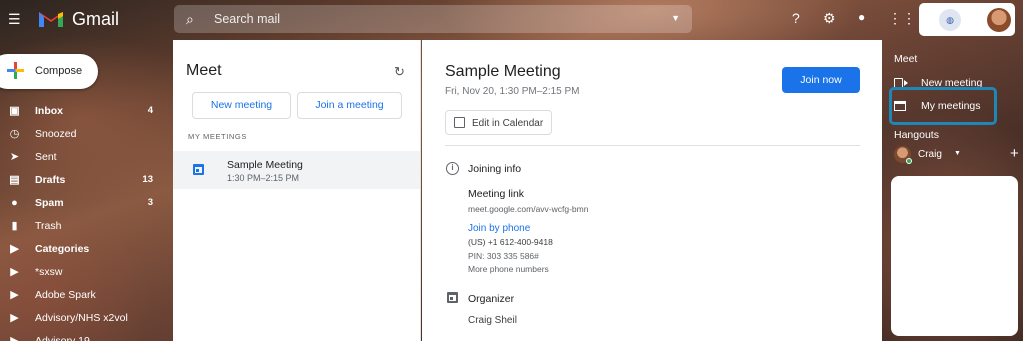 The image size is (1023, 341). What do you see at coordinates (829, 18) in the screenshot?
I see `gear-icon: ⚙` at bounding box center [829, 18].